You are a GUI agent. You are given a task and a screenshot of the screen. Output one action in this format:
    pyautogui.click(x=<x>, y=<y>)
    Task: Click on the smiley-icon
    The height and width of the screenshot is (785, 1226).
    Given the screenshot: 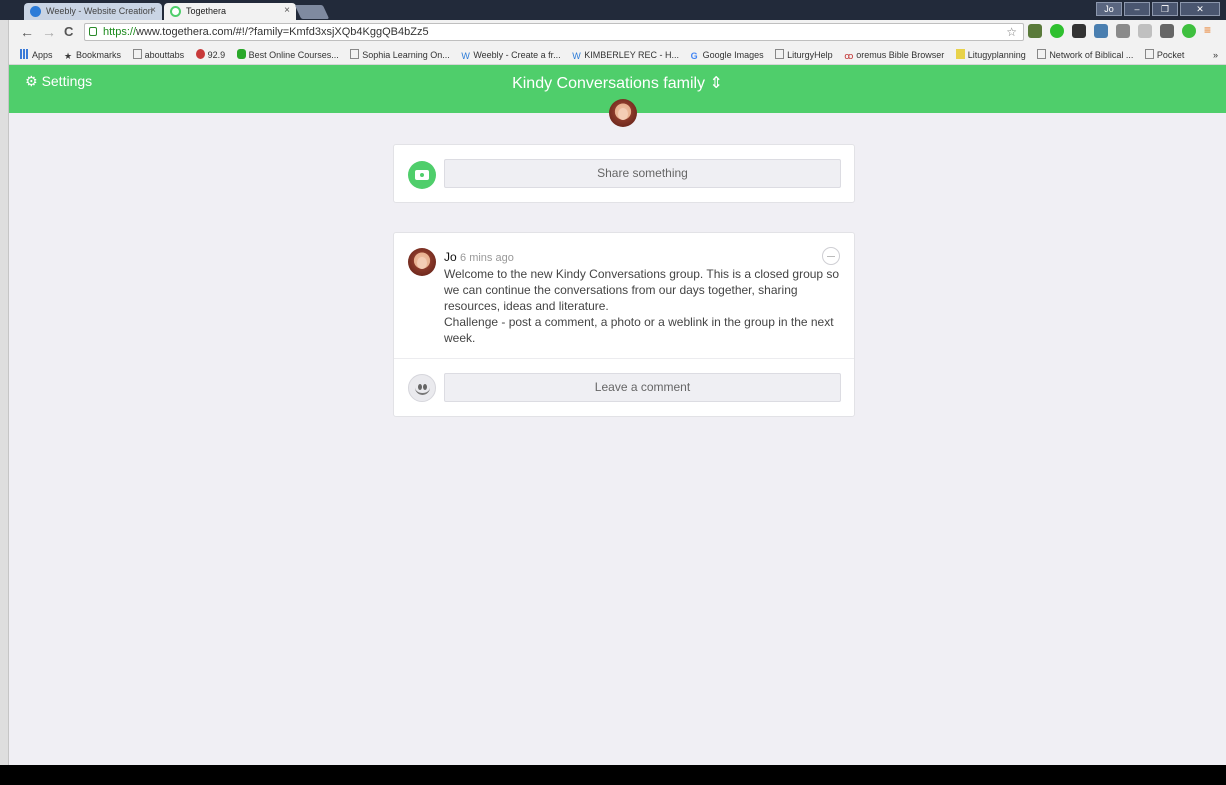 What is the action you would take?
    pyautogui.click(x=422, y=388)
    